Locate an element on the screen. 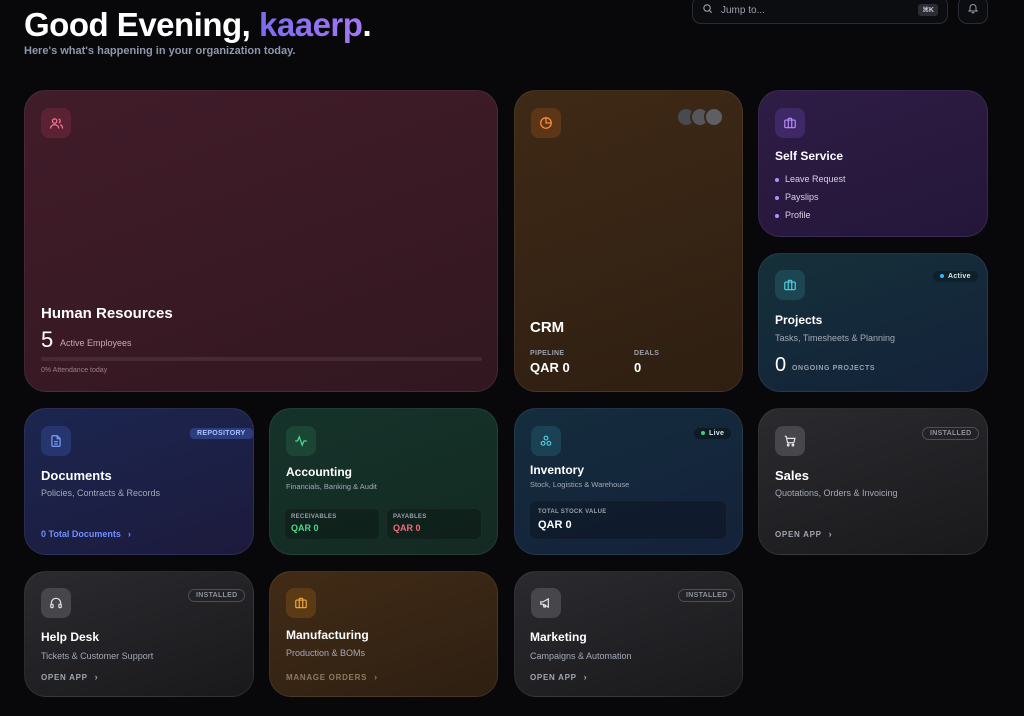 This screenshot has width=1024, height=716. manufacturing-subtitle: Production & BOMs is located at coordinates (326, 653).